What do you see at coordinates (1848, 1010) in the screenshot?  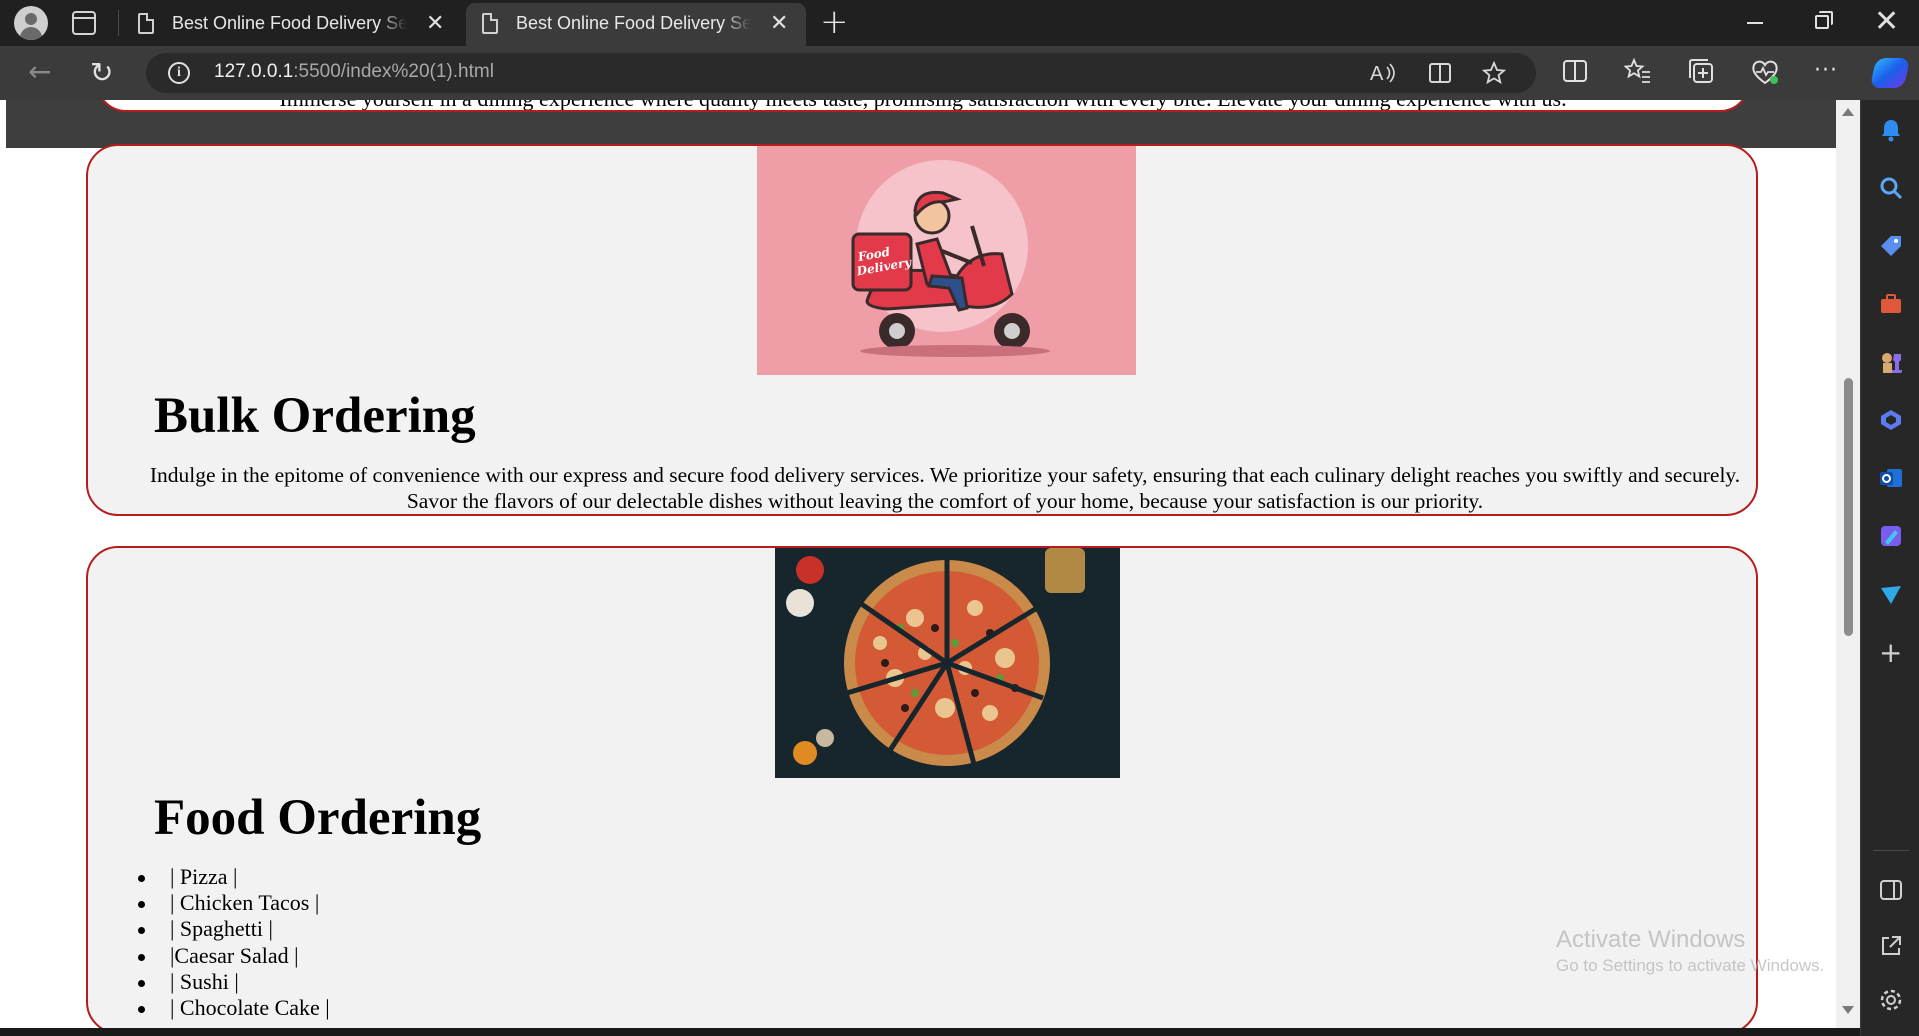 I see `scroll-down-arrow-icon` at bounding box center [1848, 1010].